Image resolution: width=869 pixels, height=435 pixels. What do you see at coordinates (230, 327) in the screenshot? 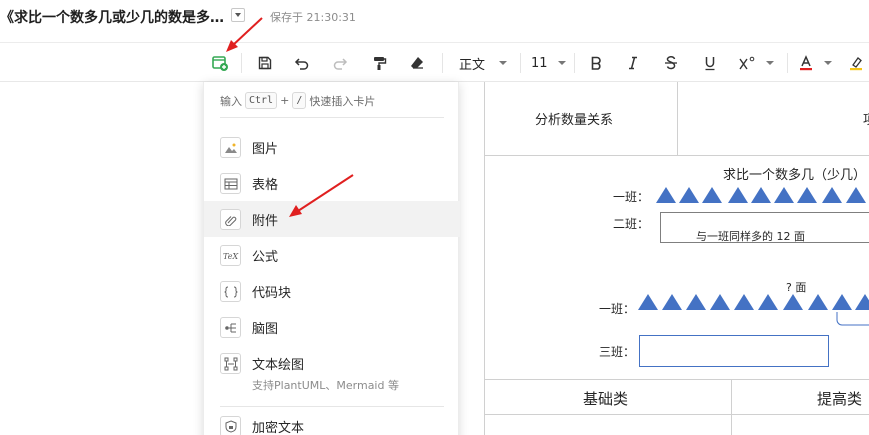
I see `mind-map-icon` at bounding box center [230, 327].